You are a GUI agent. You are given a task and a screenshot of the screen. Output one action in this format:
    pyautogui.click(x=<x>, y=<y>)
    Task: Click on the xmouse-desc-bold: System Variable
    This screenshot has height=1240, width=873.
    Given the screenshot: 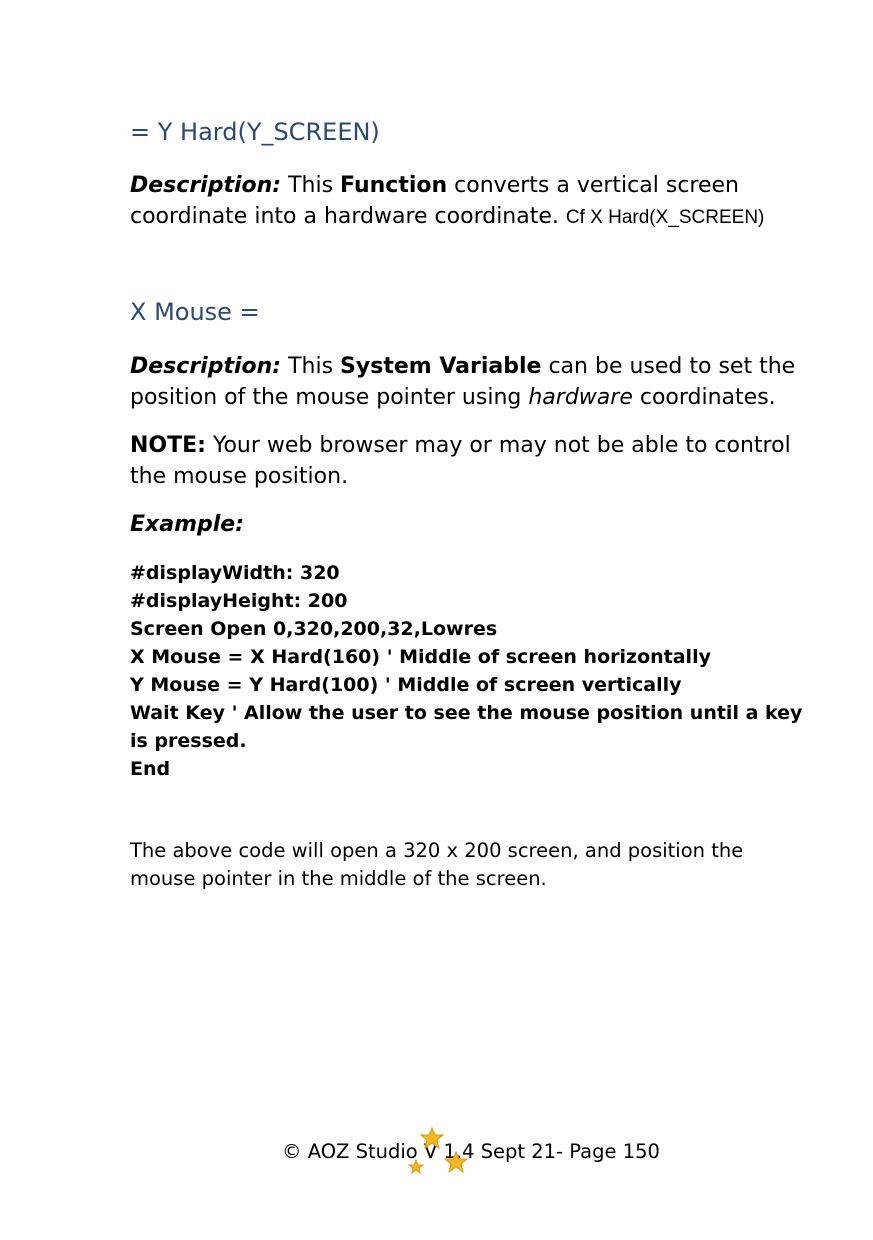 What is the action you would take?
    pyautogui.click(x=441, y=366)
    